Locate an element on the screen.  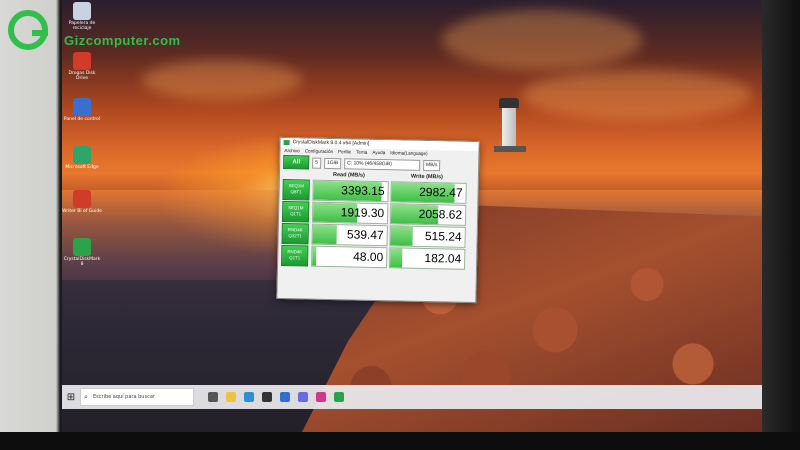
test-queue: Q32T1 is located at coordinates (295, 236).